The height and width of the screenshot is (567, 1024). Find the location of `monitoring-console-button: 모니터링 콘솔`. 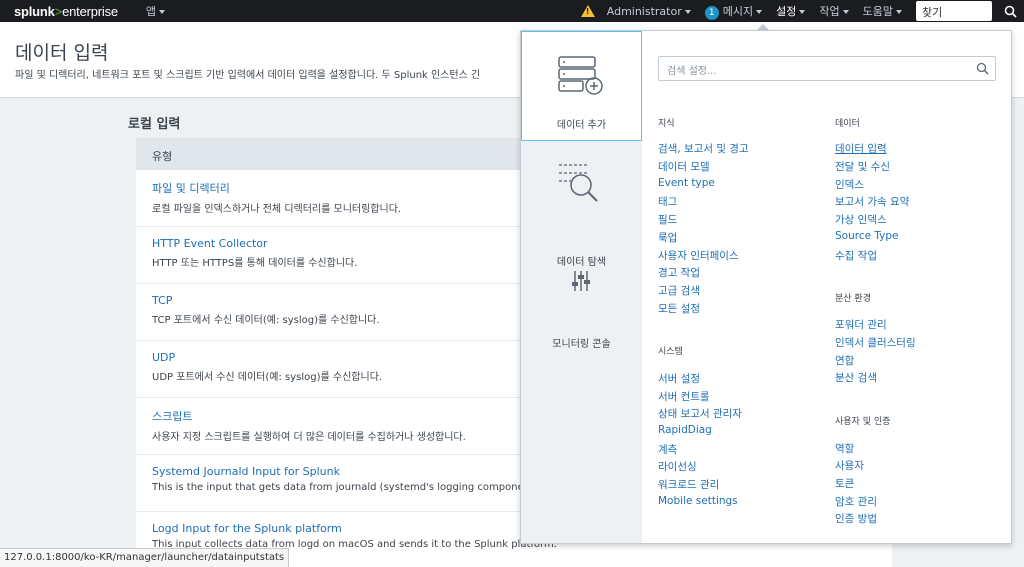

monitoring-console-button: 모니터링 콘솔 is located at coordinates (581, 305).